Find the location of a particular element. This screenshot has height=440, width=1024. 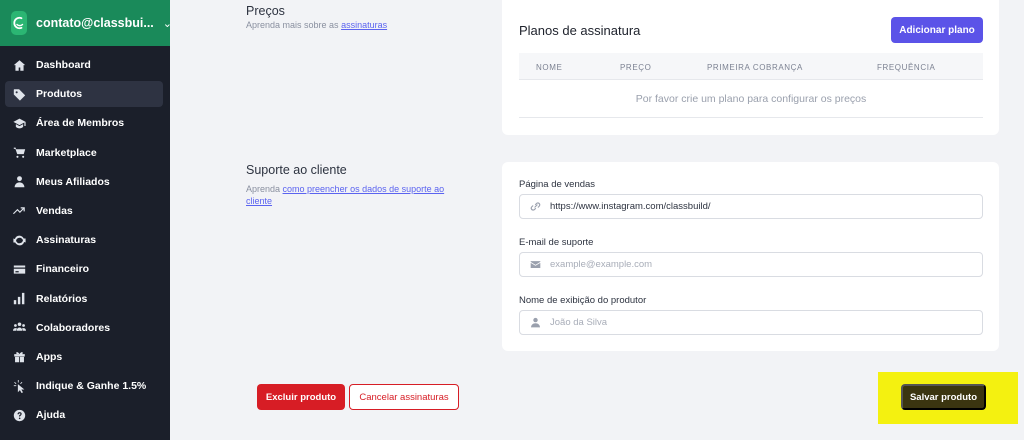

column-header: PRIMEIRA COBRANÇA is located at coordinates (755, 67).